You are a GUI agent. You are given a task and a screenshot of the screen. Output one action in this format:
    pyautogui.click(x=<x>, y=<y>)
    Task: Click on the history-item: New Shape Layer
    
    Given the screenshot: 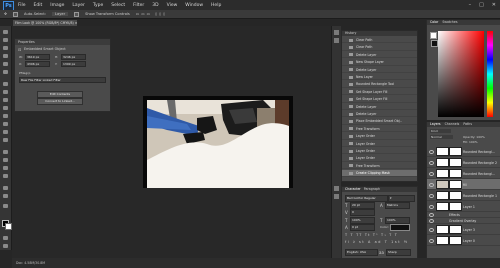 What is the action you would take?
    pyautogui.click(x=379, y=62)
    